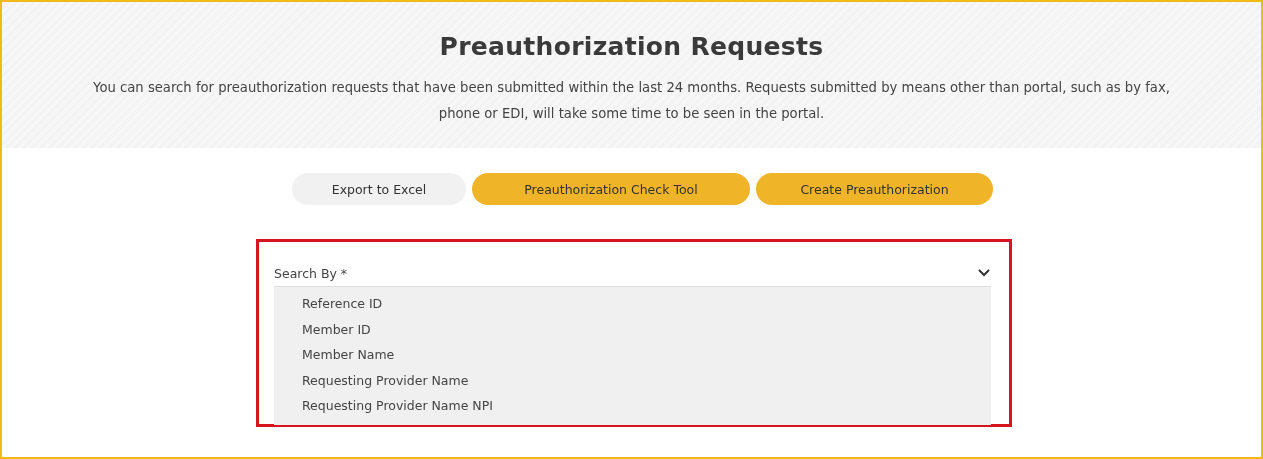  What do you see at coordinates (631, 101) in the screenshot?
I see `description-text: You can search for preauthorization requests that have been submitted within the last 24 months. Requests submitted by means other than portal, such as by fax, phone or EDI, will take some time to be seen in the portal.` at bounding box center [631, 101].